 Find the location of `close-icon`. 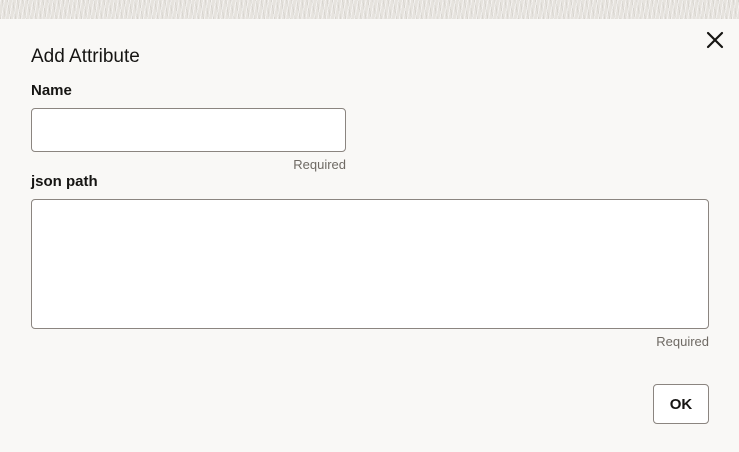

close-icon is located at coordinates (715, 43).